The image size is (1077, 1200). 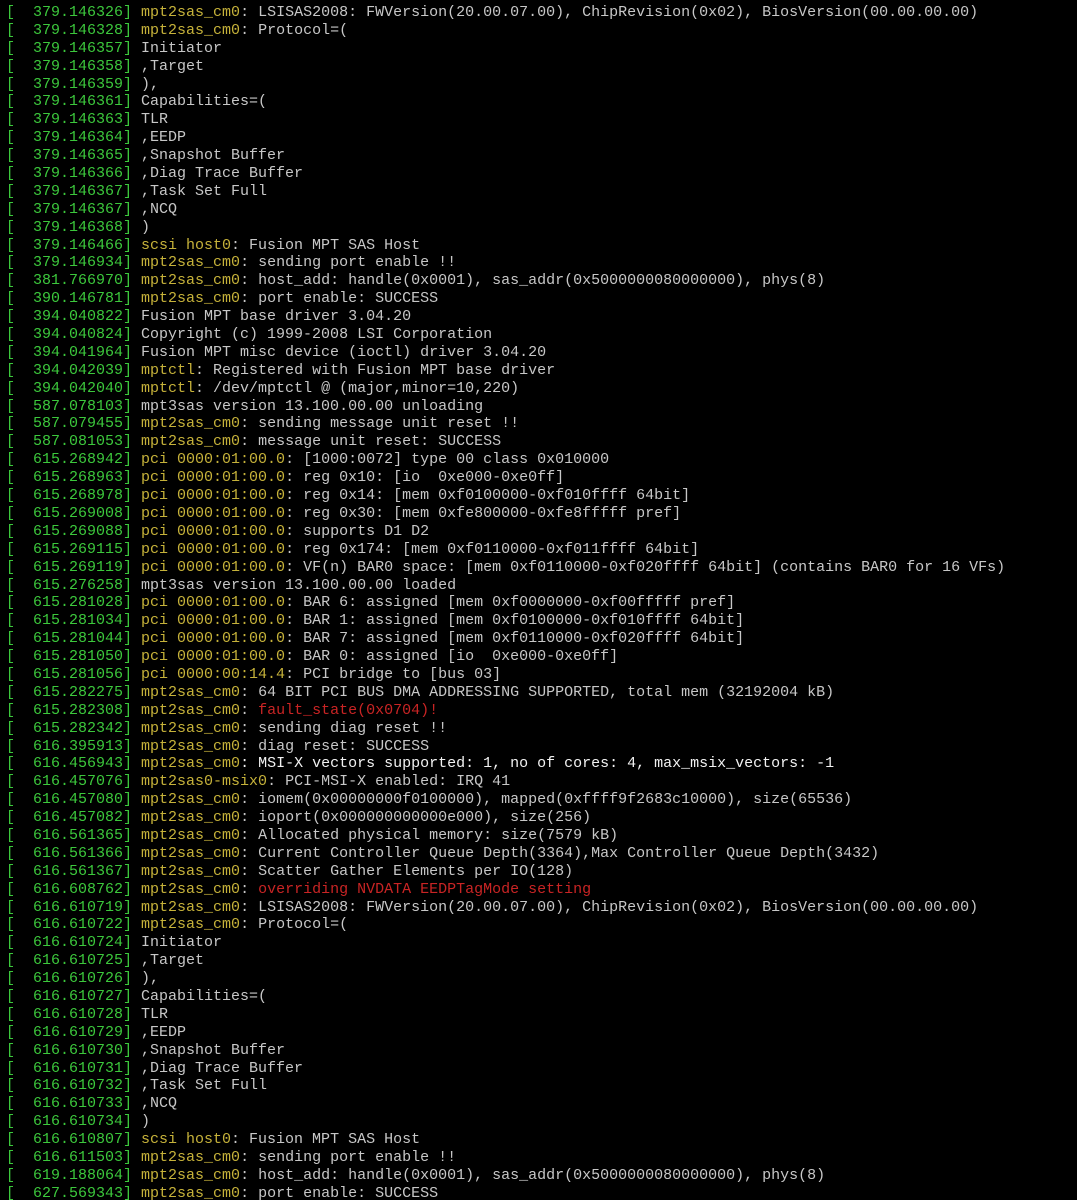 I want to click on log-message: Capabilities=(, so click(x=204, y=102).